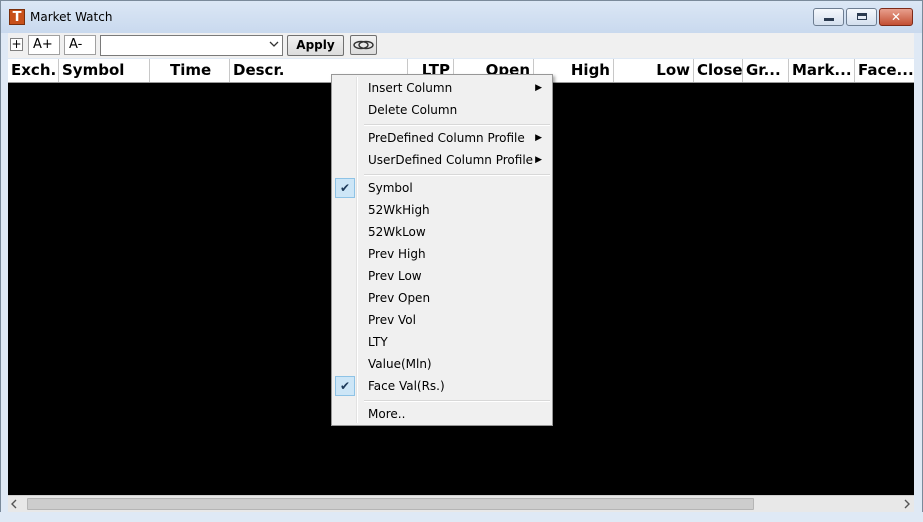  I want to click on maximize-button, so click(861, 17).